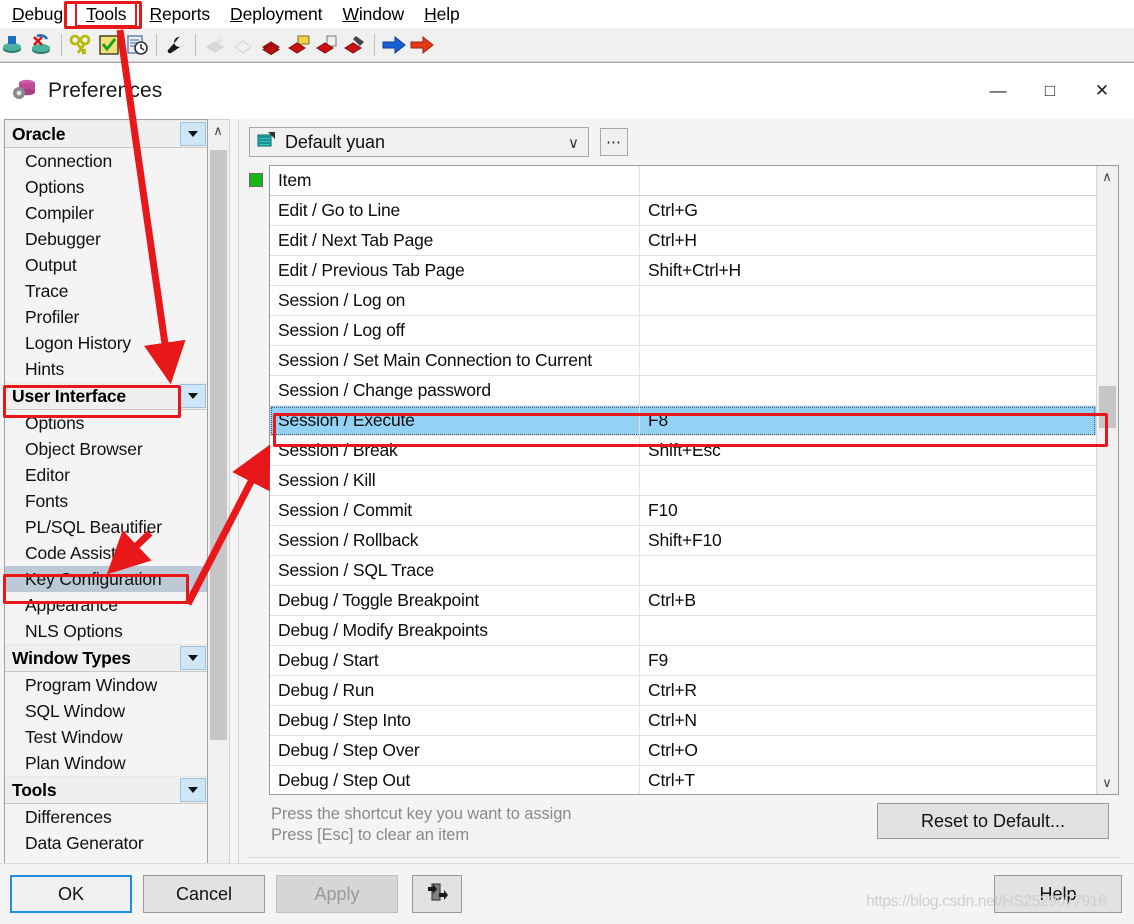 This screenshot has width=1134, height=924. I want to click on table-row: Debug / Step Out Ctrl+T, so click(683, 780).